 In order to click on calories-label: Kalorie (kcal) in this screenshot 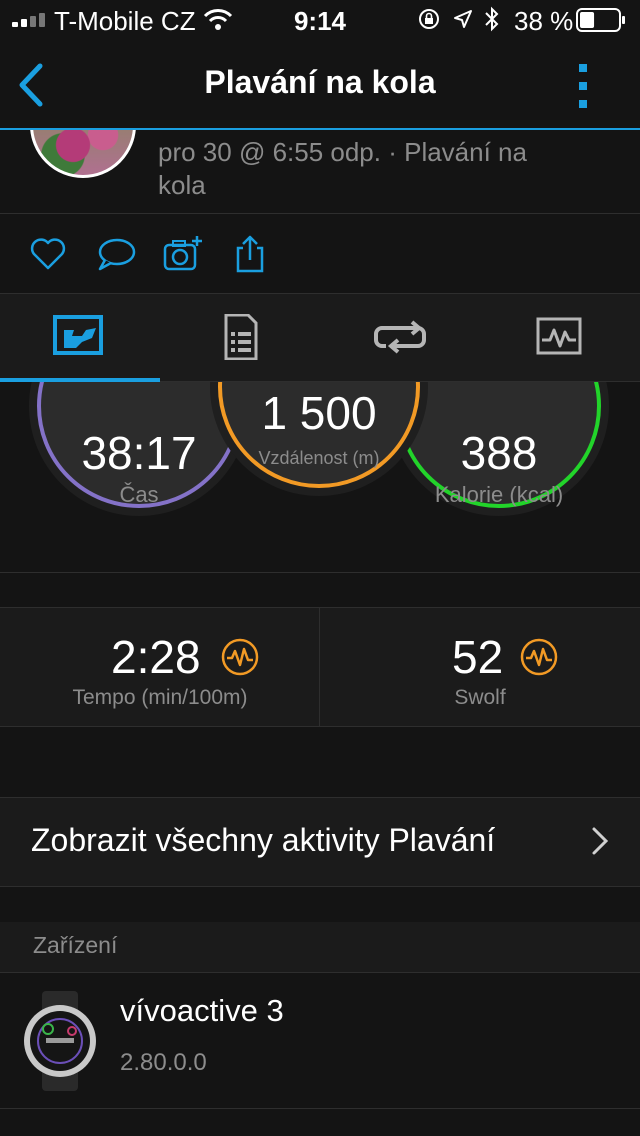, I will do `click(499, 494)`.